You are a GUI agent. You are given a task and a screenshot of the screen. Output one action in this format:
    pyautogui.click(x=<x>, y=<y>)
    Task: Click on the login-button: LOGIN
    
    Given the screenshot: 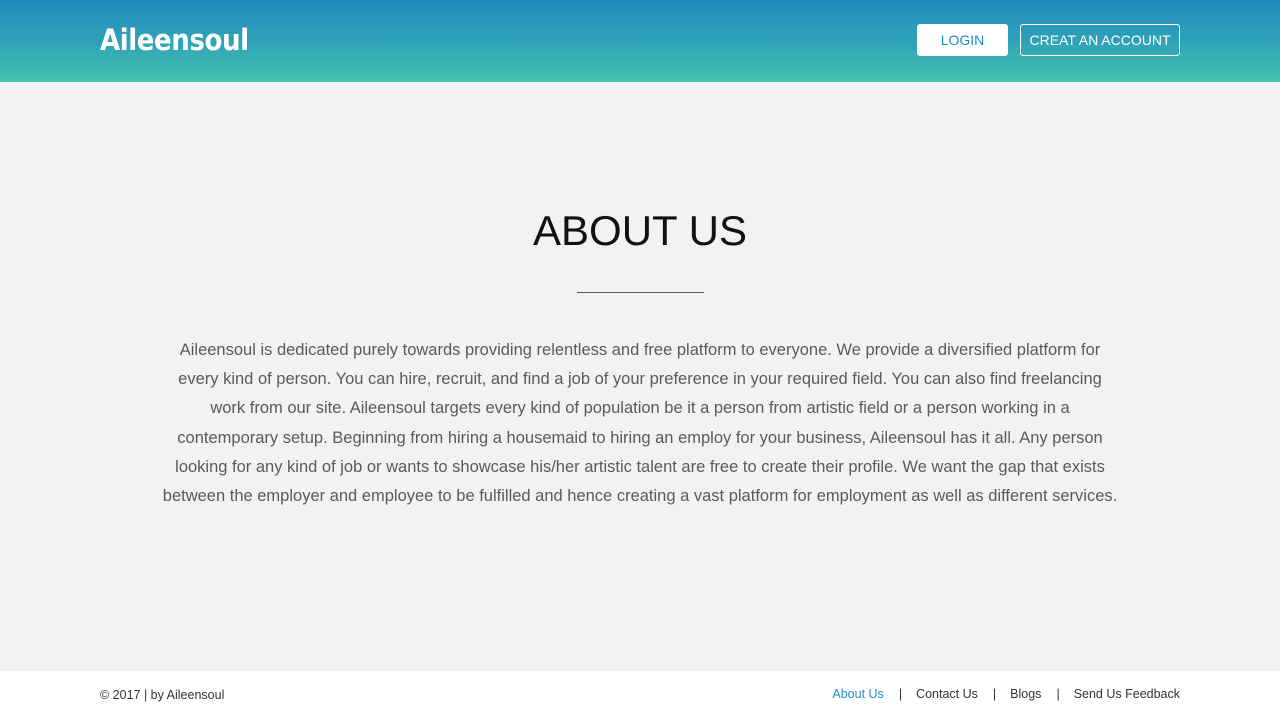 What is the action you would take?
    pyautogui.click(x=962, y=40)
    